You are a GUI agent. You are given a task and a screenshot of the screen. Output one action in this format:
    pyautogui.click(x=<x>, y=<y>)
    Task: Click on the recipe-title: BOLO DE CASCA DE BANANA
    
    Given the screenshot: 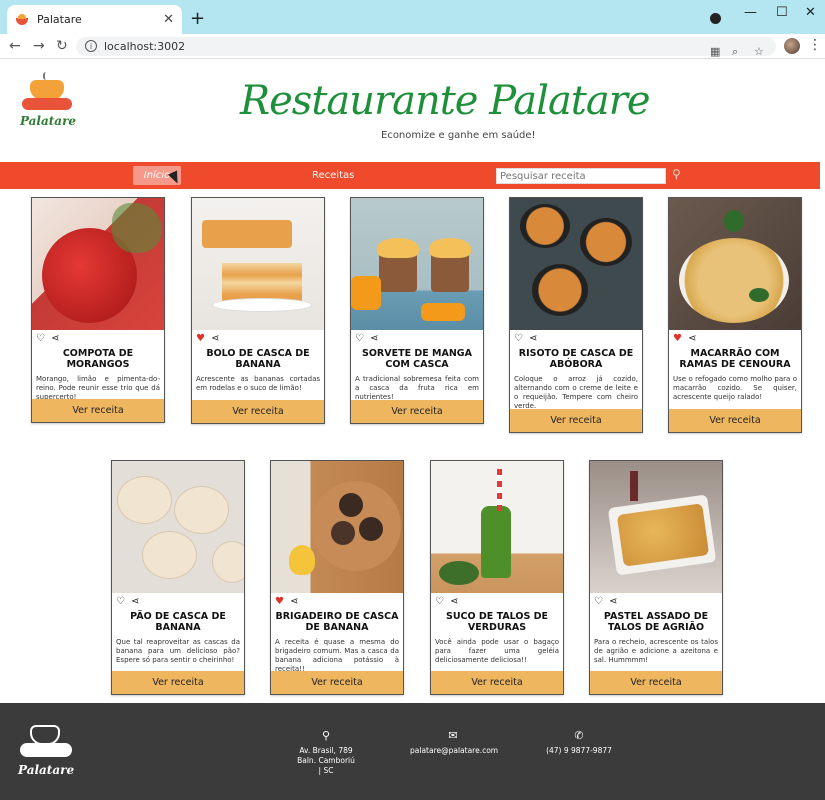 What is the action you would take?
    pyautogui.click(x=258, y=359)
    